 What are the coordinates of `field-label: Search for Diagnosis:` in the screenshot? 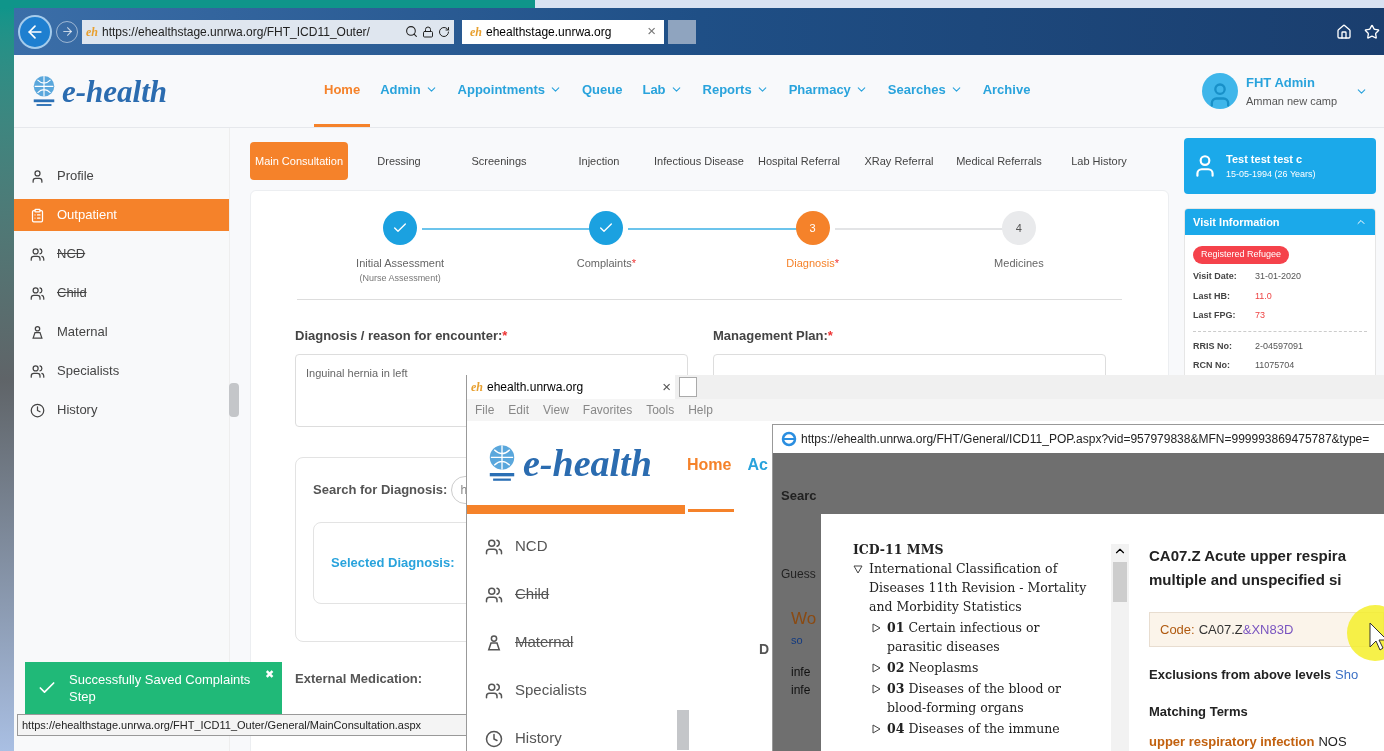 It's located at (380, 489).